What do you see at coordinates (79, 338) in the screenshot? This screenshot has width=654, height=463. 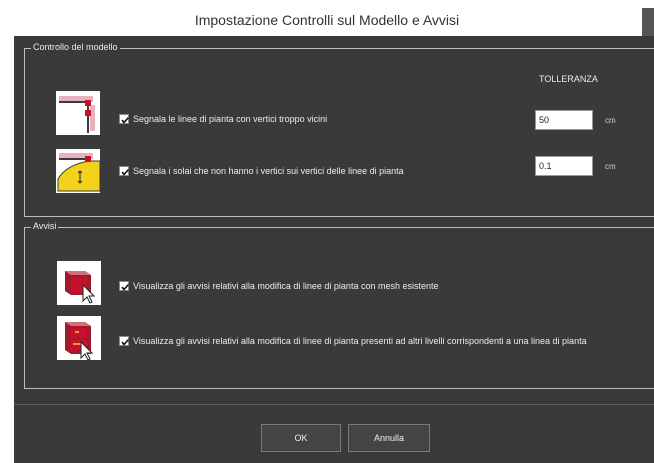 I see `multilevel-edit-warning-icon` at bounding box center [79, 338].